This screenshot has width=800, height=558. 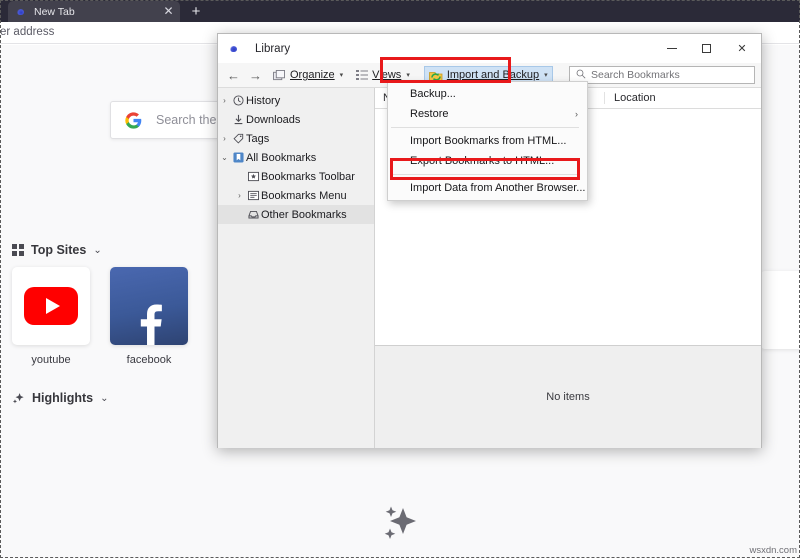 I want to click on top-sites-heading: Top Sites ⌄, so click(x=57, y=250).